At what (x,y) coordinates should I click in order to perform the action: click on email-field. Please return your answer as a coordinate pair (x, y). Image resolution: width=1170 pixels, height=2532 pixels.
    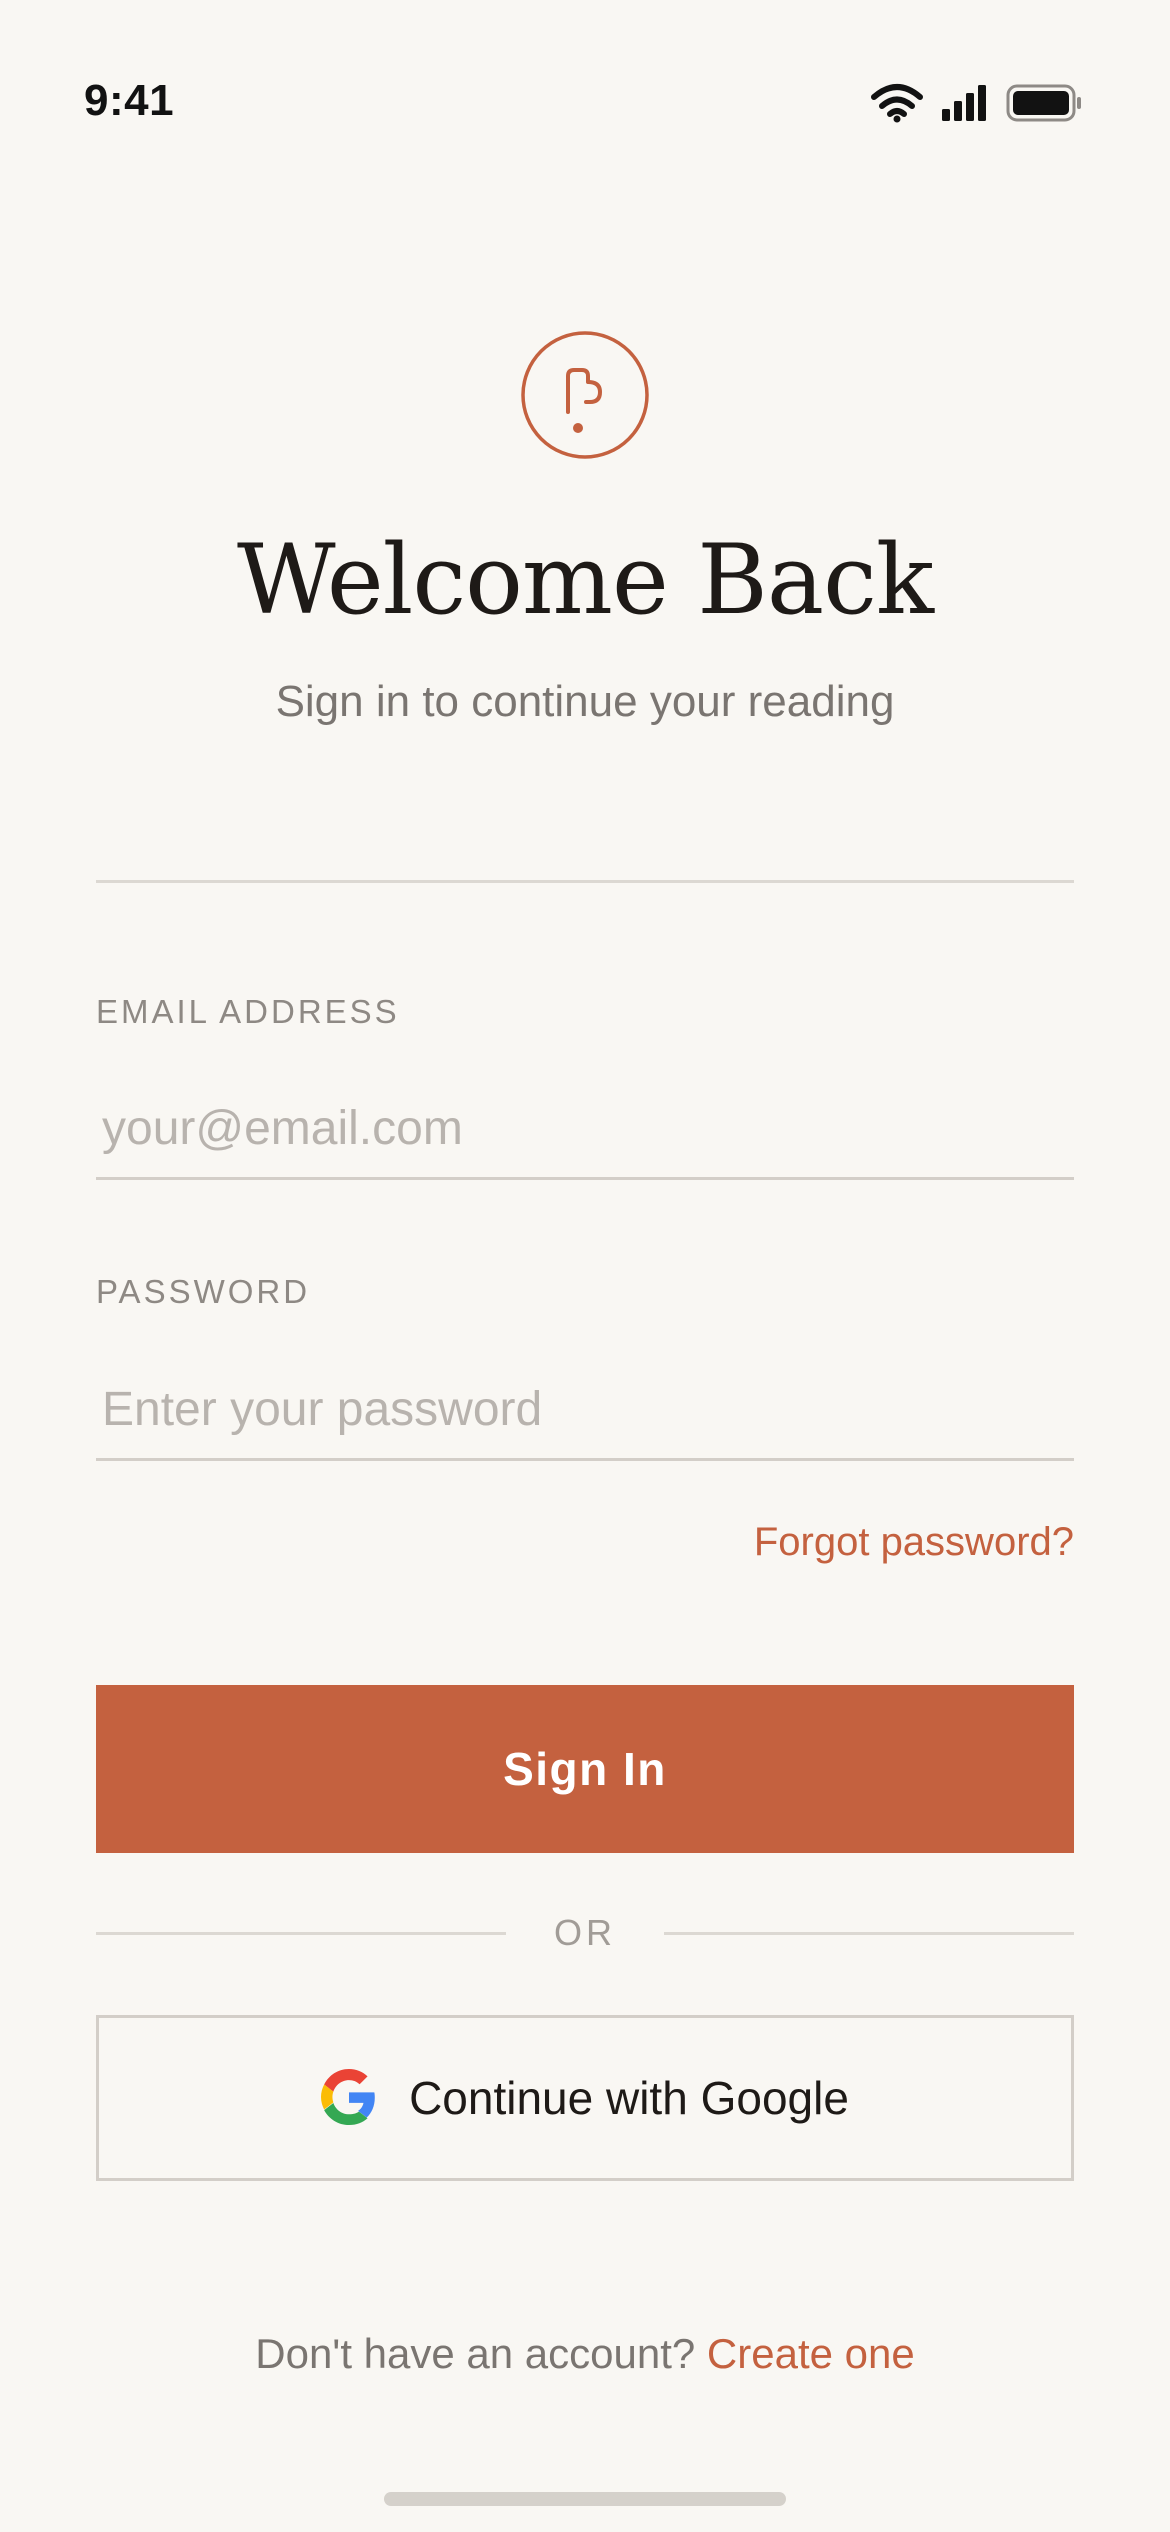
    Looking at the image, I should click on (585, 1130).